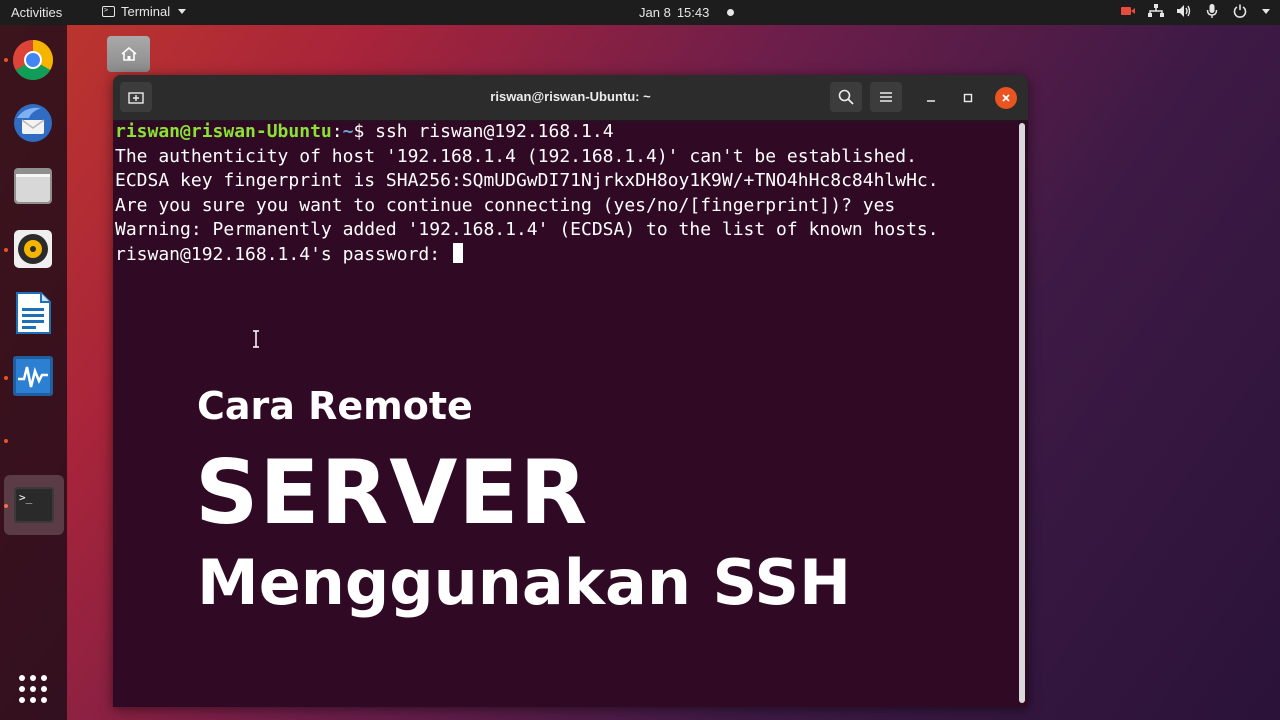  I want to click on overlay-caption: Menggunakan SSH, so click(524, 582).